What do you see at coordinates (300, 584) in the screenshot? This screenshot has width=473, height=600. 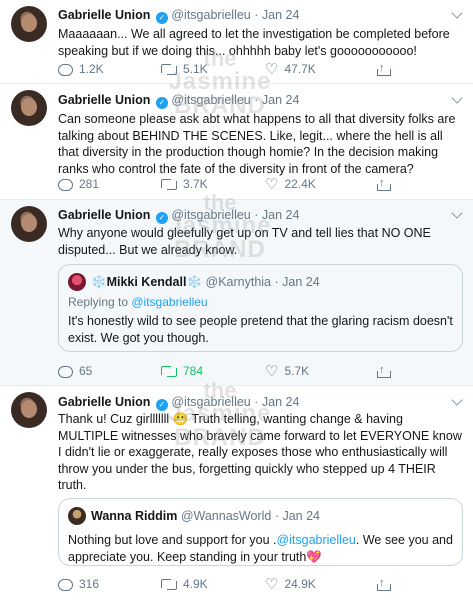 I see `like-count: 24.9K` at bounding box center [300, 584].